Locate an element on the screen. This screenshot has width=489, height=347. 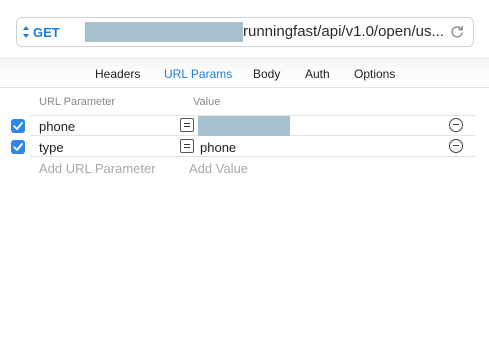
tab-url-params: URL Params is located at coordinates (198, 74).